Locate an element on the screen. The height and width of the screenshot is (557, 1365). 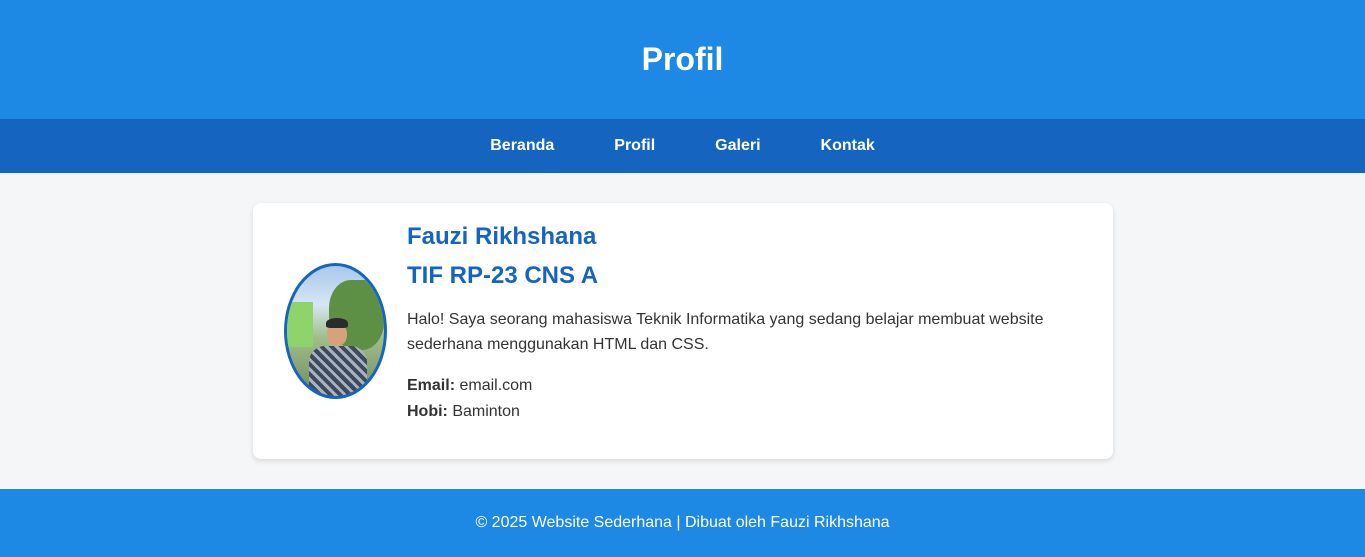
profile-photo is located at coordinates (335, 331).